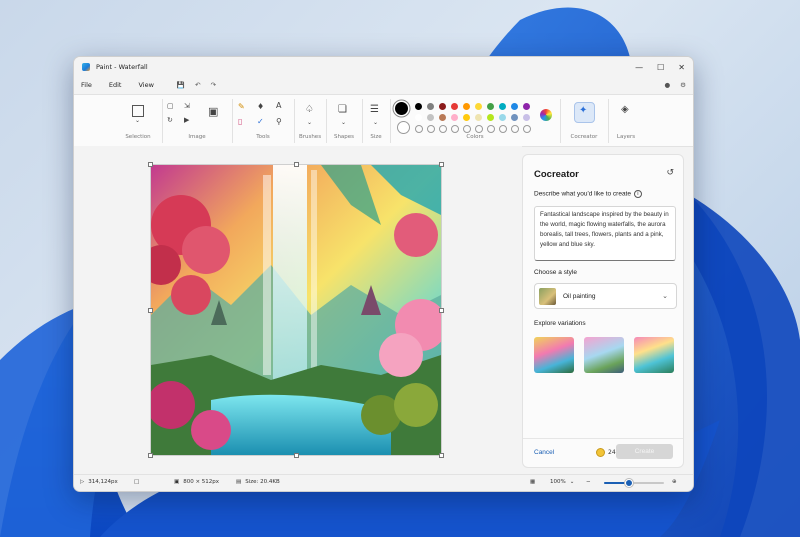  I want to click on info-icon: i, so click(637, 194).